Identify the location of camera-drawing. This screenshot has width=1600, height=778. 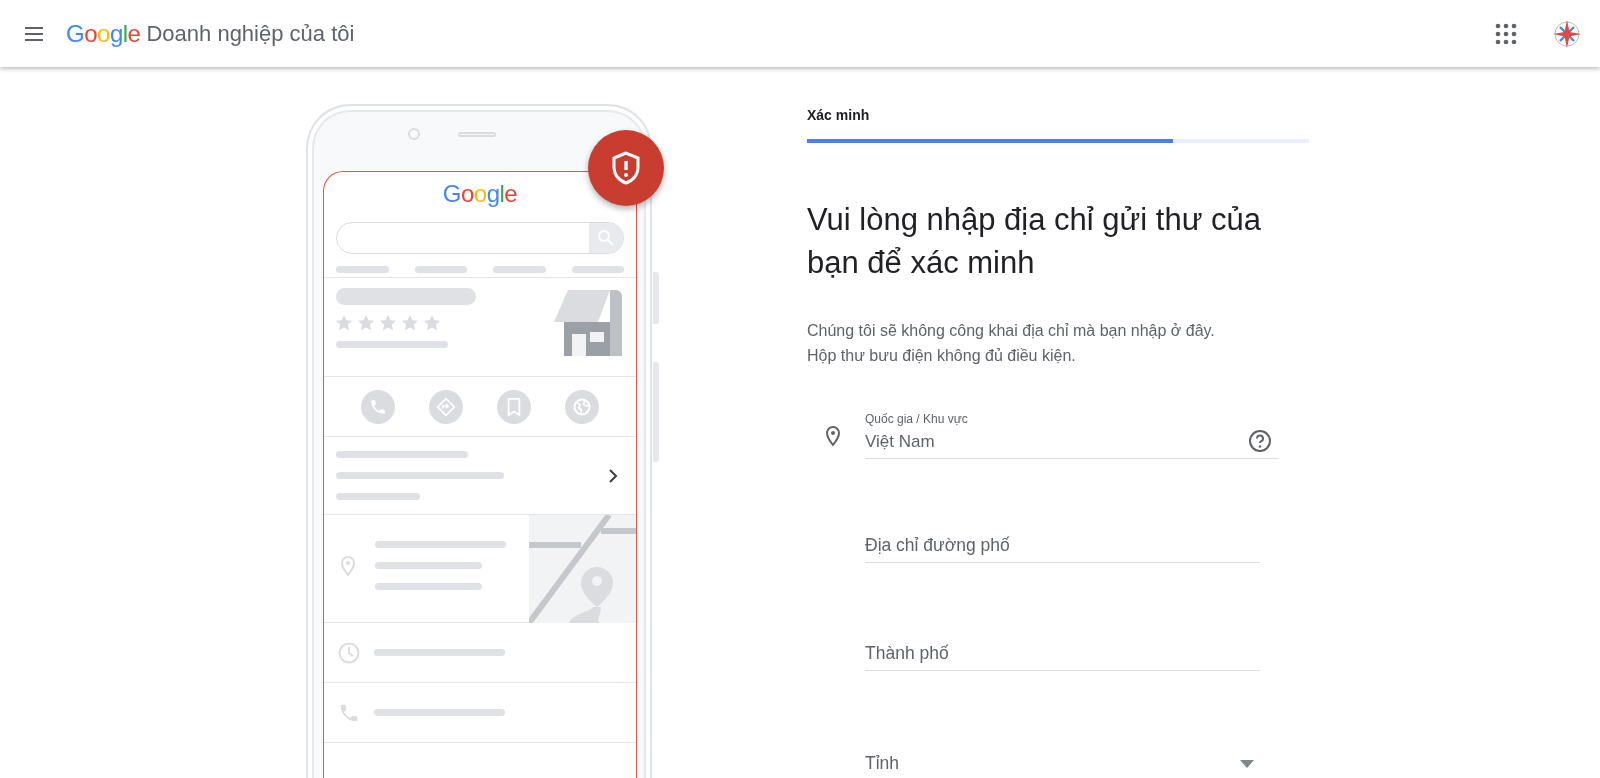
(414, 134).